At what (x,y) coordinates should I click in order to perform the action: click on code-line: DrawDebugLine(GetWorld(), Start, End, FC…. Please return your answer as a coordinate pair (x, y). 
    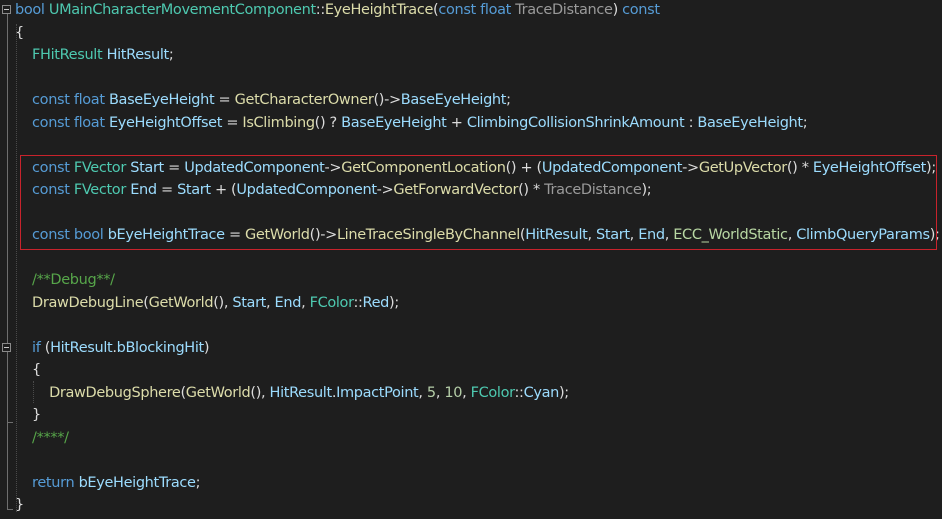
    Looking at the image, I should click on (207, 303).